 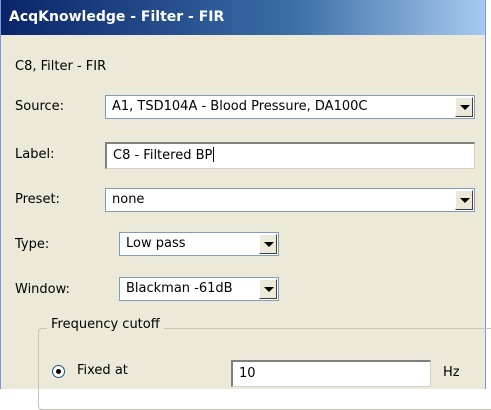 I want to click on label-input: C8 - Filtered BP, so click(x=290, y=155).